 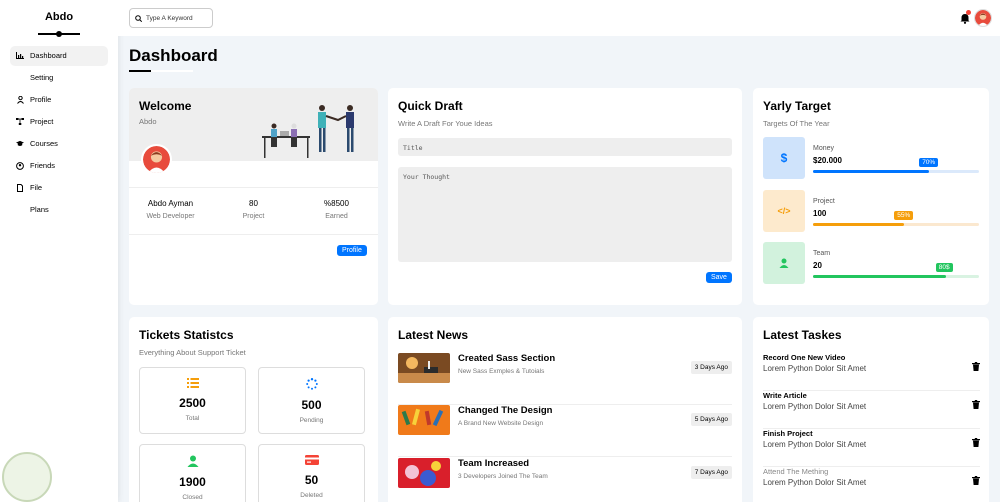 What do you see at coordinates (192, 403) in the screenshot?
I see `ticket-value: 2500` at bounding box center [192, 403].